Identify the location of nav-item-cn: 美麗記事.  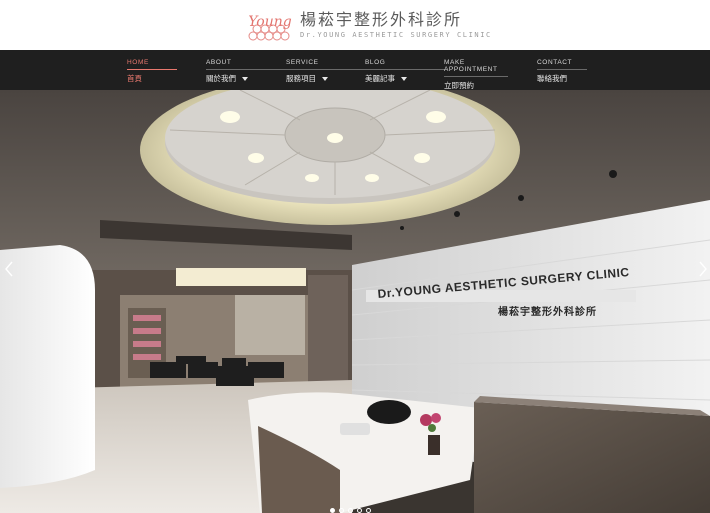
(405, 78).